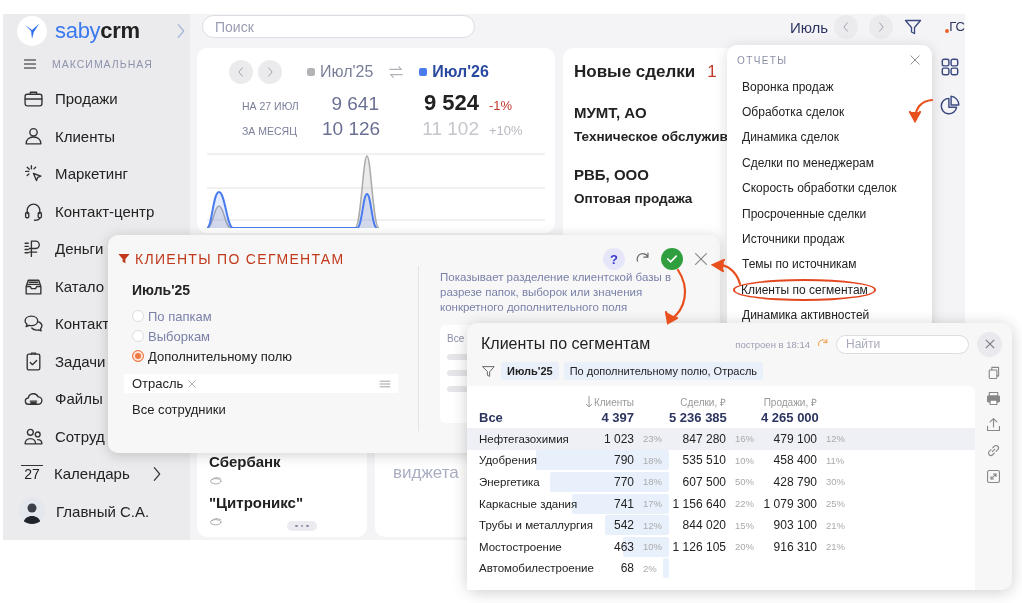 This screenshot has height=603, width=1022. Describe the element at coordinates (721, 482) in the screenshot. I see `table-row: Энергетика 770 18% 607 500 50% 428 790 30%` at that location.